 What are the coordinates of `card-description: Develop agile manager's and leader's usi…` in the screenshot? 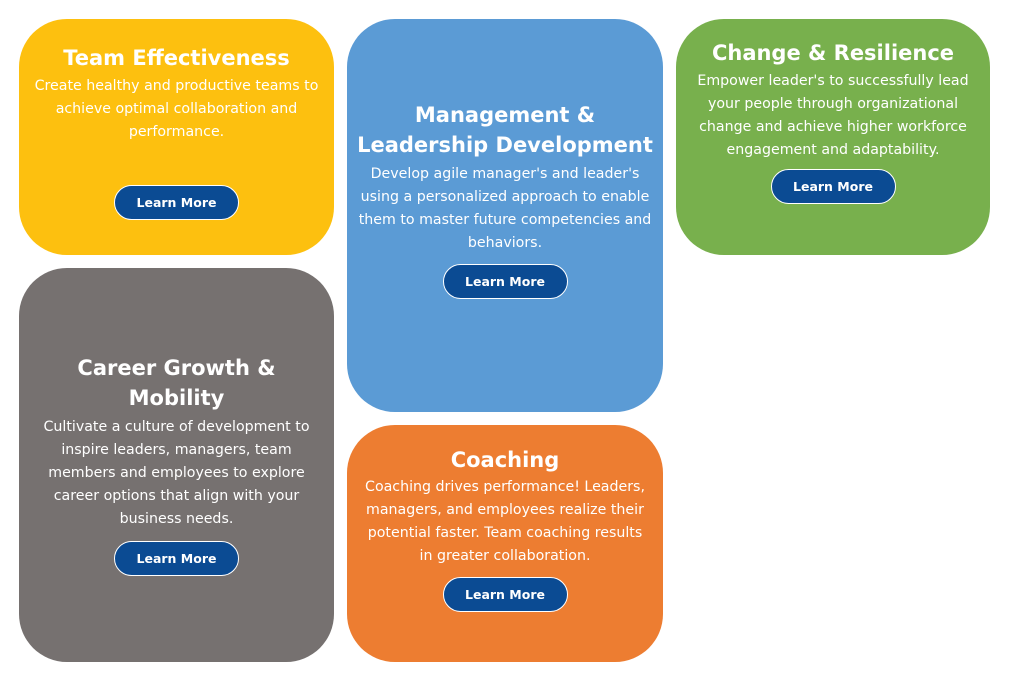 It's located at (505, 208).